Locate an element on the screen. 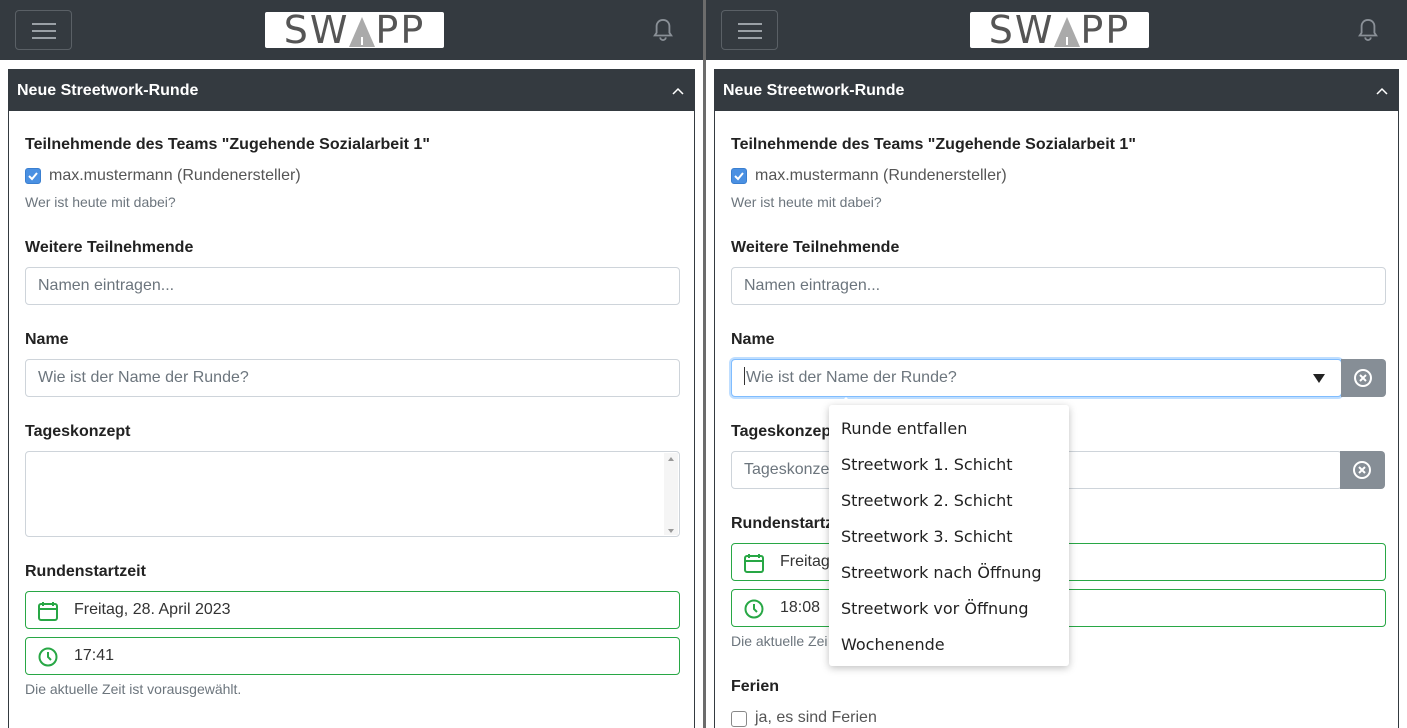 This screenshot has width=1407, height=728. dropdown-option: Streetwork 2. Schicht is located at coordinates (927, 500).